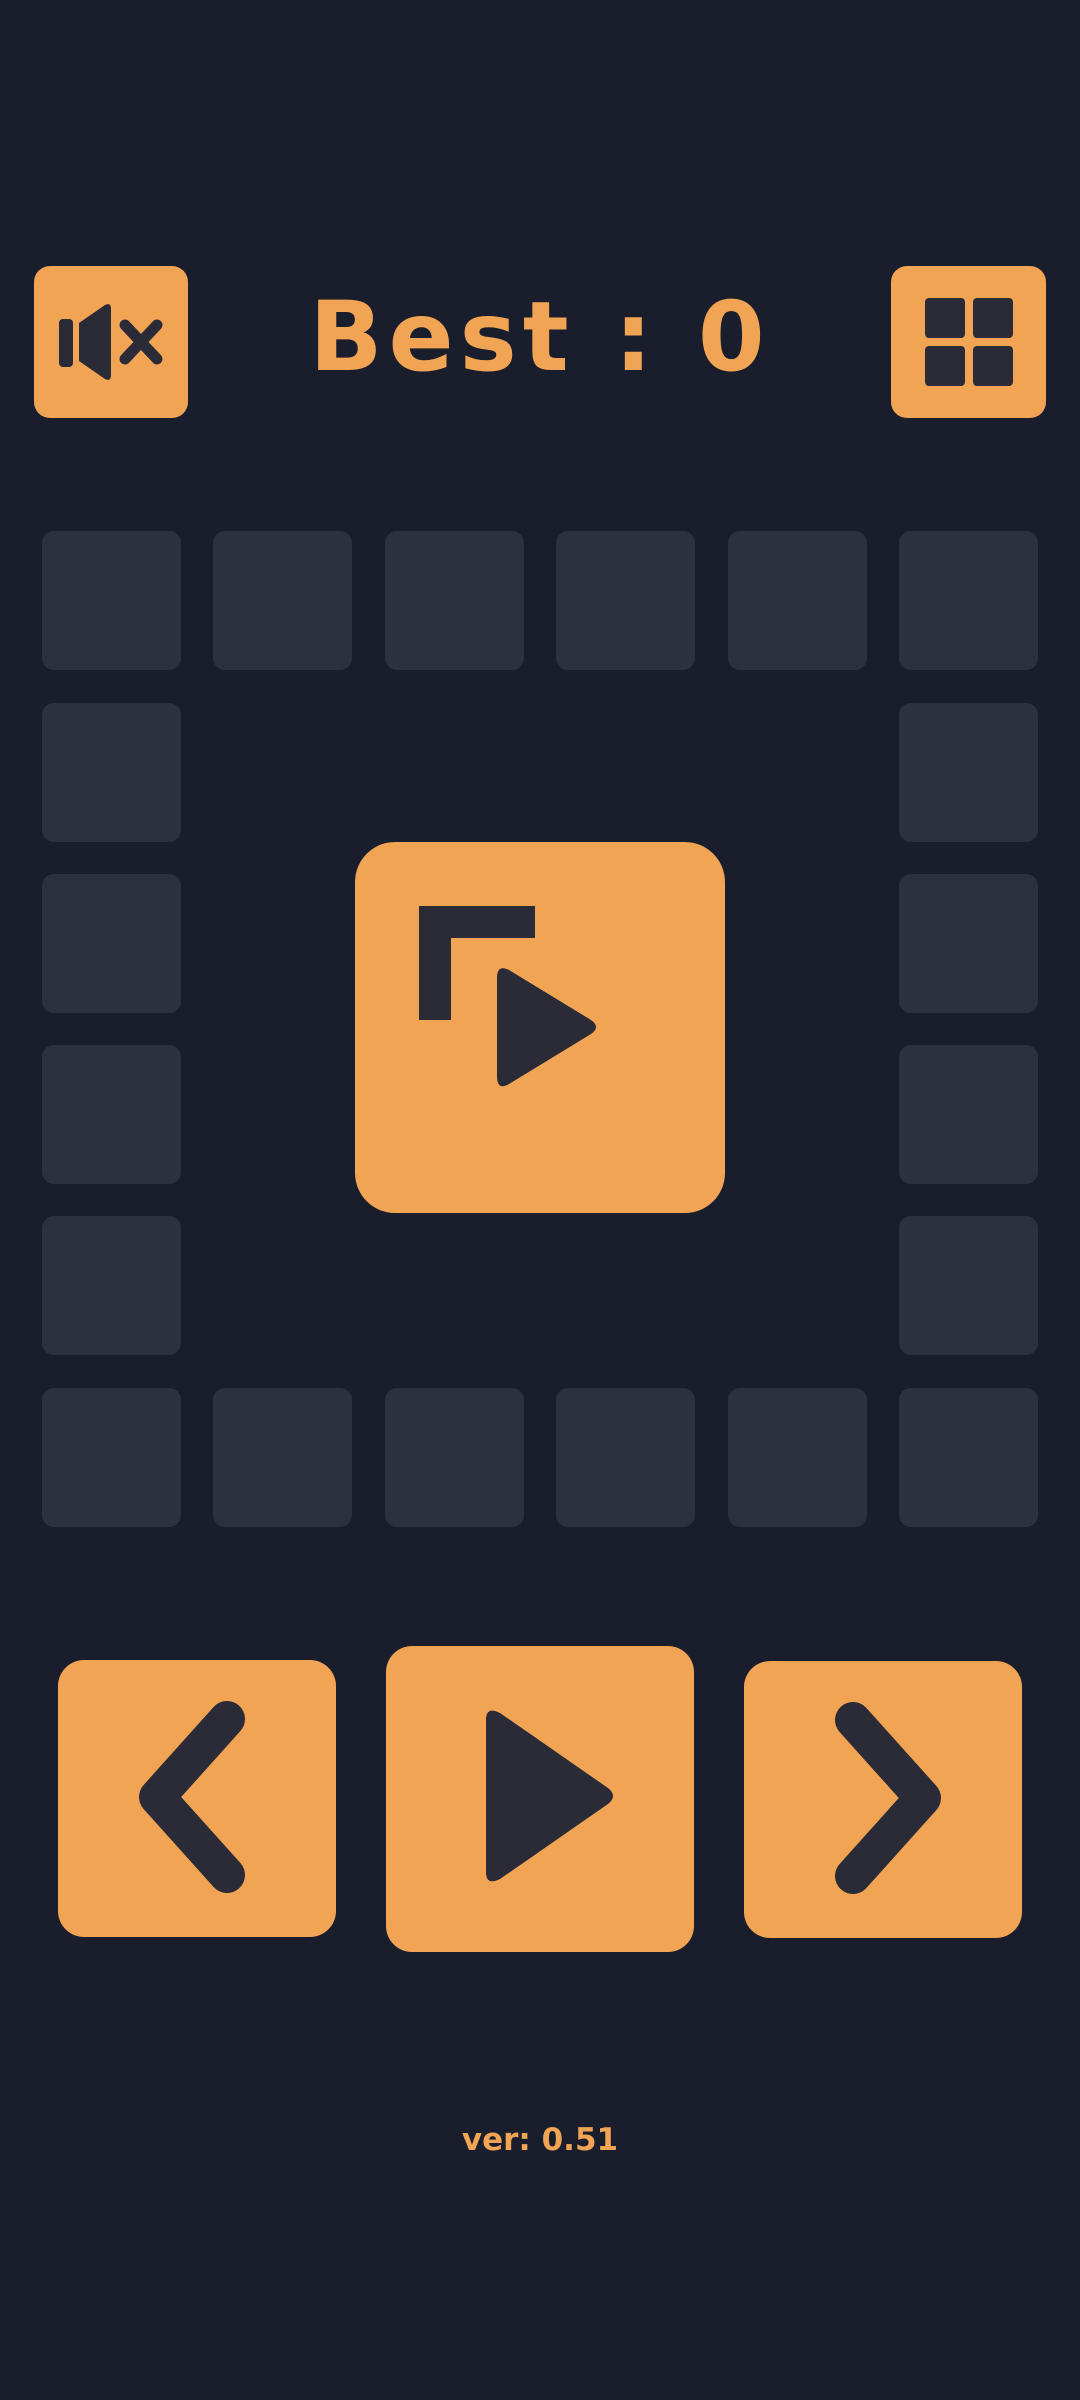 The width and height of the screenshot is (1080, 2400). I want to click on corner-play-icon, so click(507, 996).